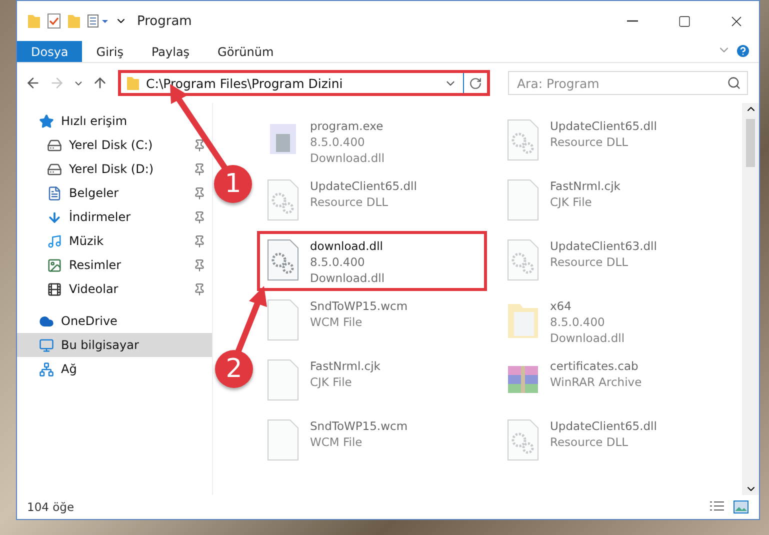  I want to click on sidebar-item: Belgeler, so click(114, 193).